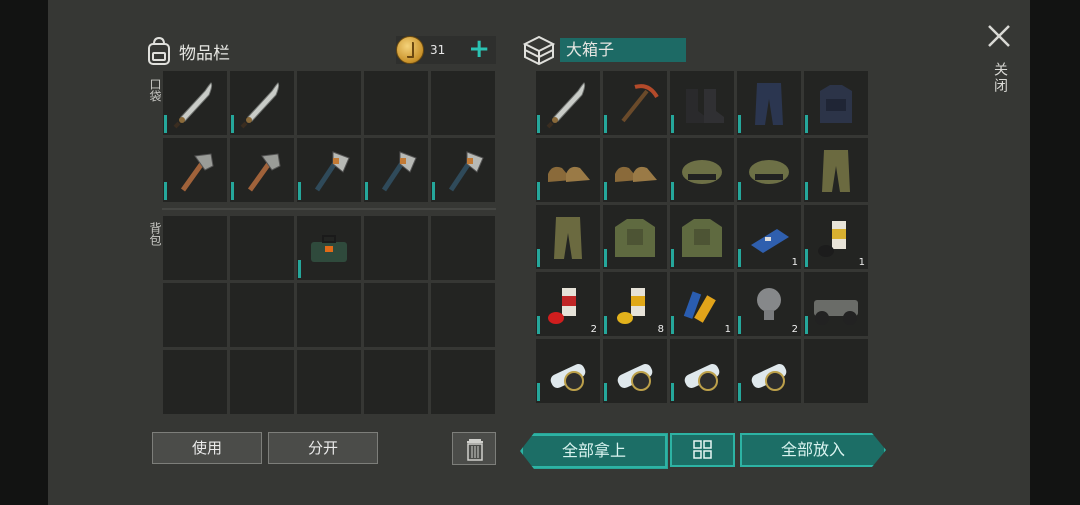 The image size is (1080, 505). What do you see at coordinates (562, 306) in the screenshot?
I see `red-spray-can-icon` at bounding box center [562, 306].